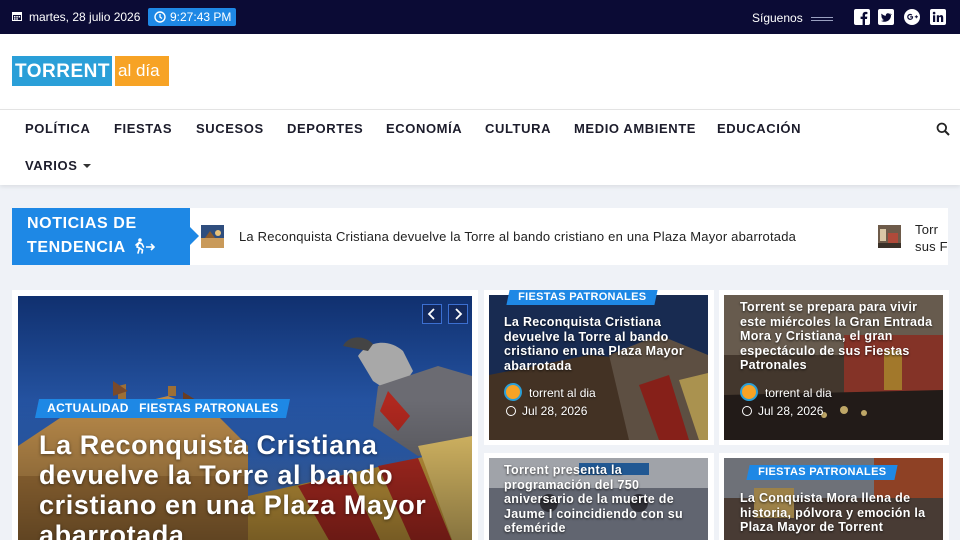  I want to click on site-header: TORRENT al día, so click(480, 71).